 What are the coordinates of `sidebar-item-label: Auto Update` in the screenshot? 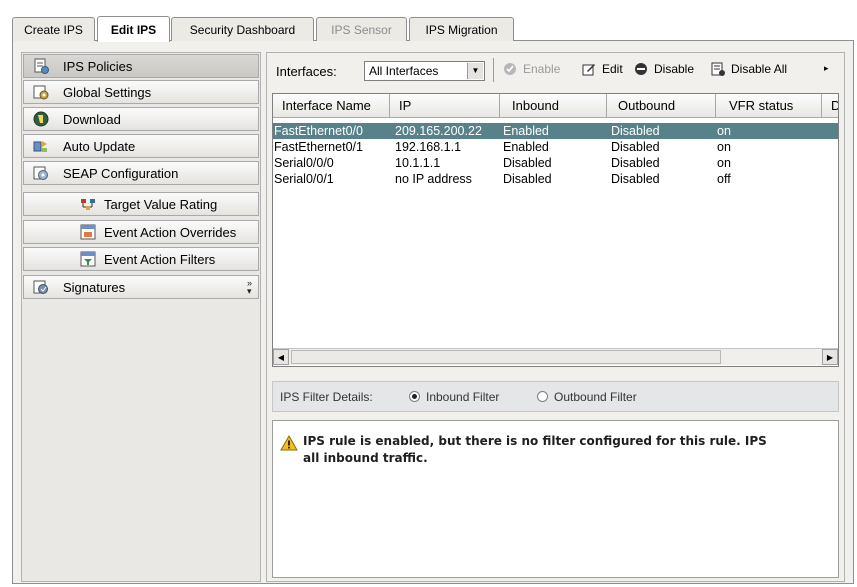 It's located at (99, 146).